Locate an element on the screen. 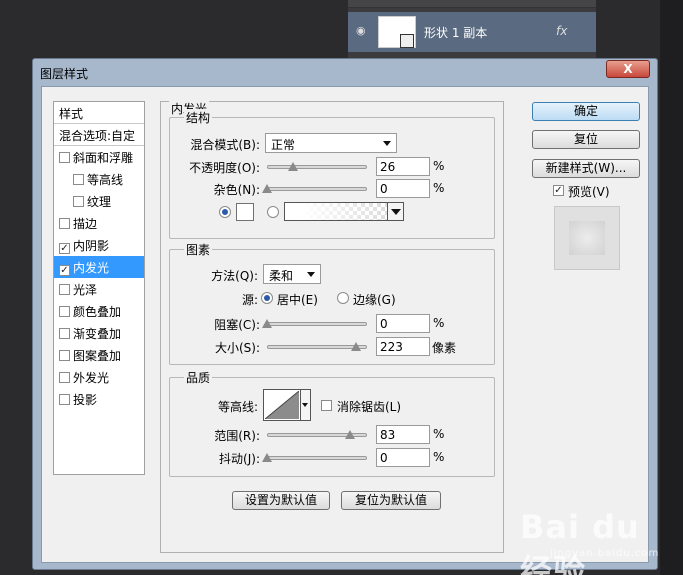  style-list-item: 光泽 is located at coordinates (99, 289).